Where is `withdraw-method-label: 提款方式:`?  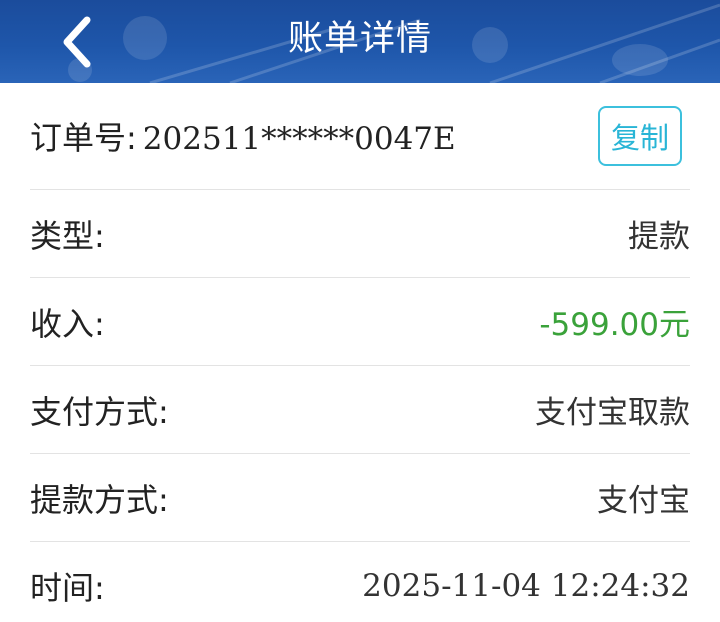 withdraw-method-label: 提款方式: is located at coordinates (99, 499).